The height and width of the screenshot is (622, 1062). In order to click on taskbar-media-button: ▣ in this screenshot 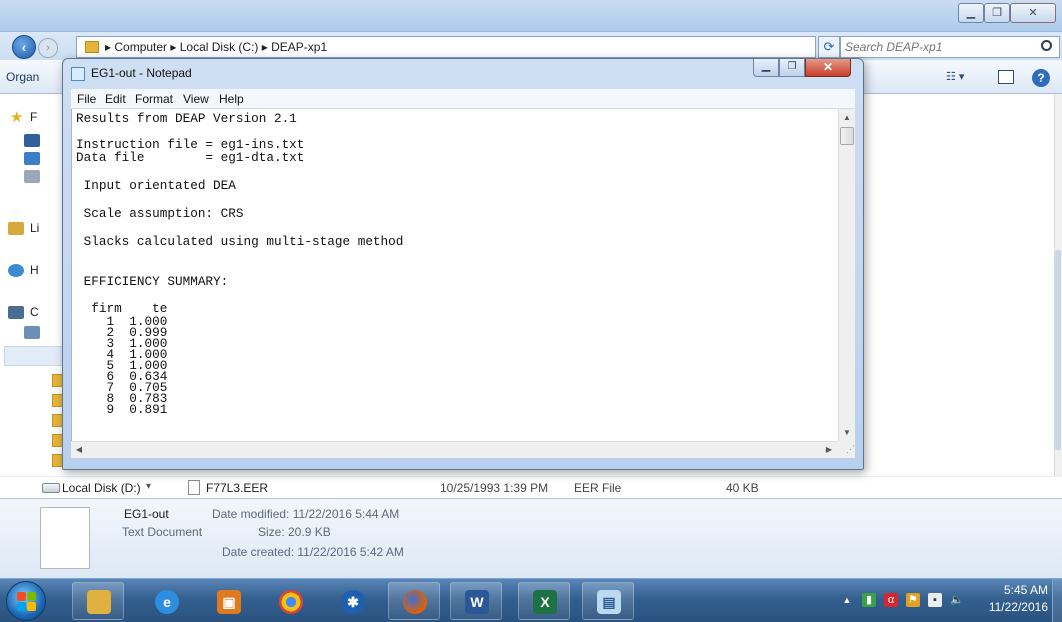, I will do `click(228, 601)`.